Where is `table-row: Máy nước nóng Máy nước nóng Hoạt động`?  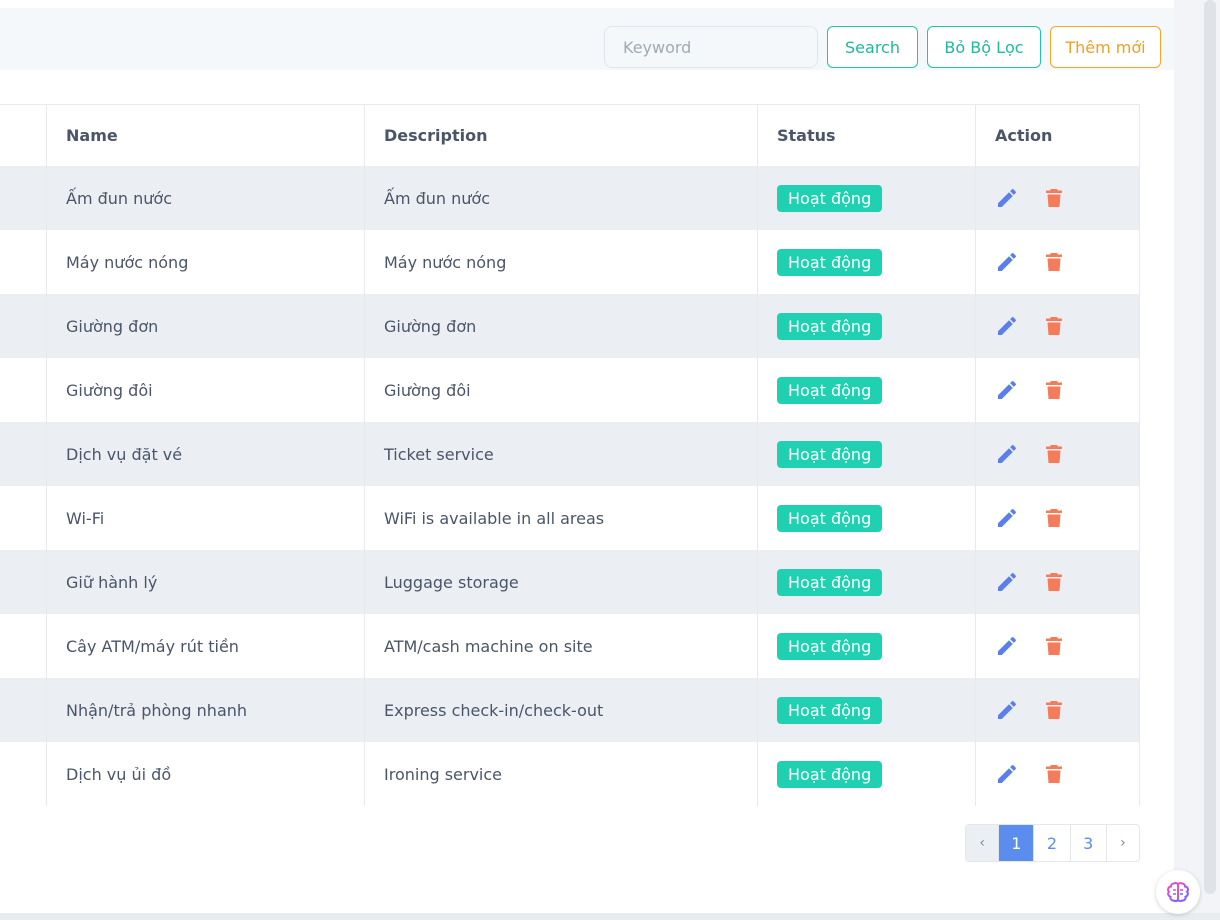 table-row: Máy nước nóng Máy nước nóng Hoạt động is located at coordinates (569, 262).